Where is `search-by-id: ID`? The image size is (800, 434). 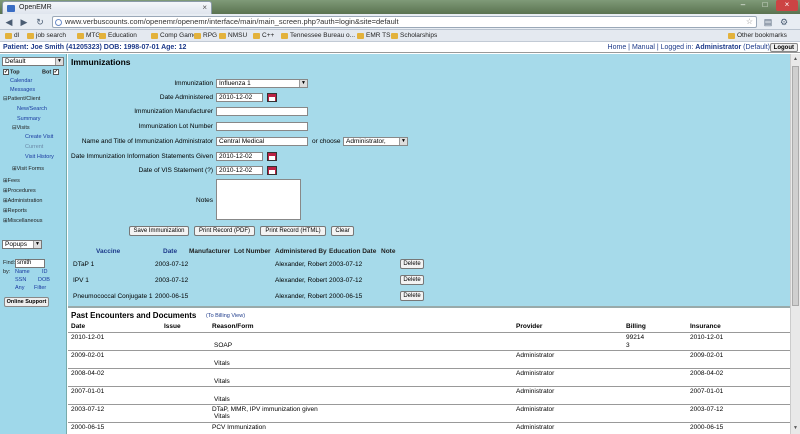
search-by-id: ID is located at coordinates (45, 272).